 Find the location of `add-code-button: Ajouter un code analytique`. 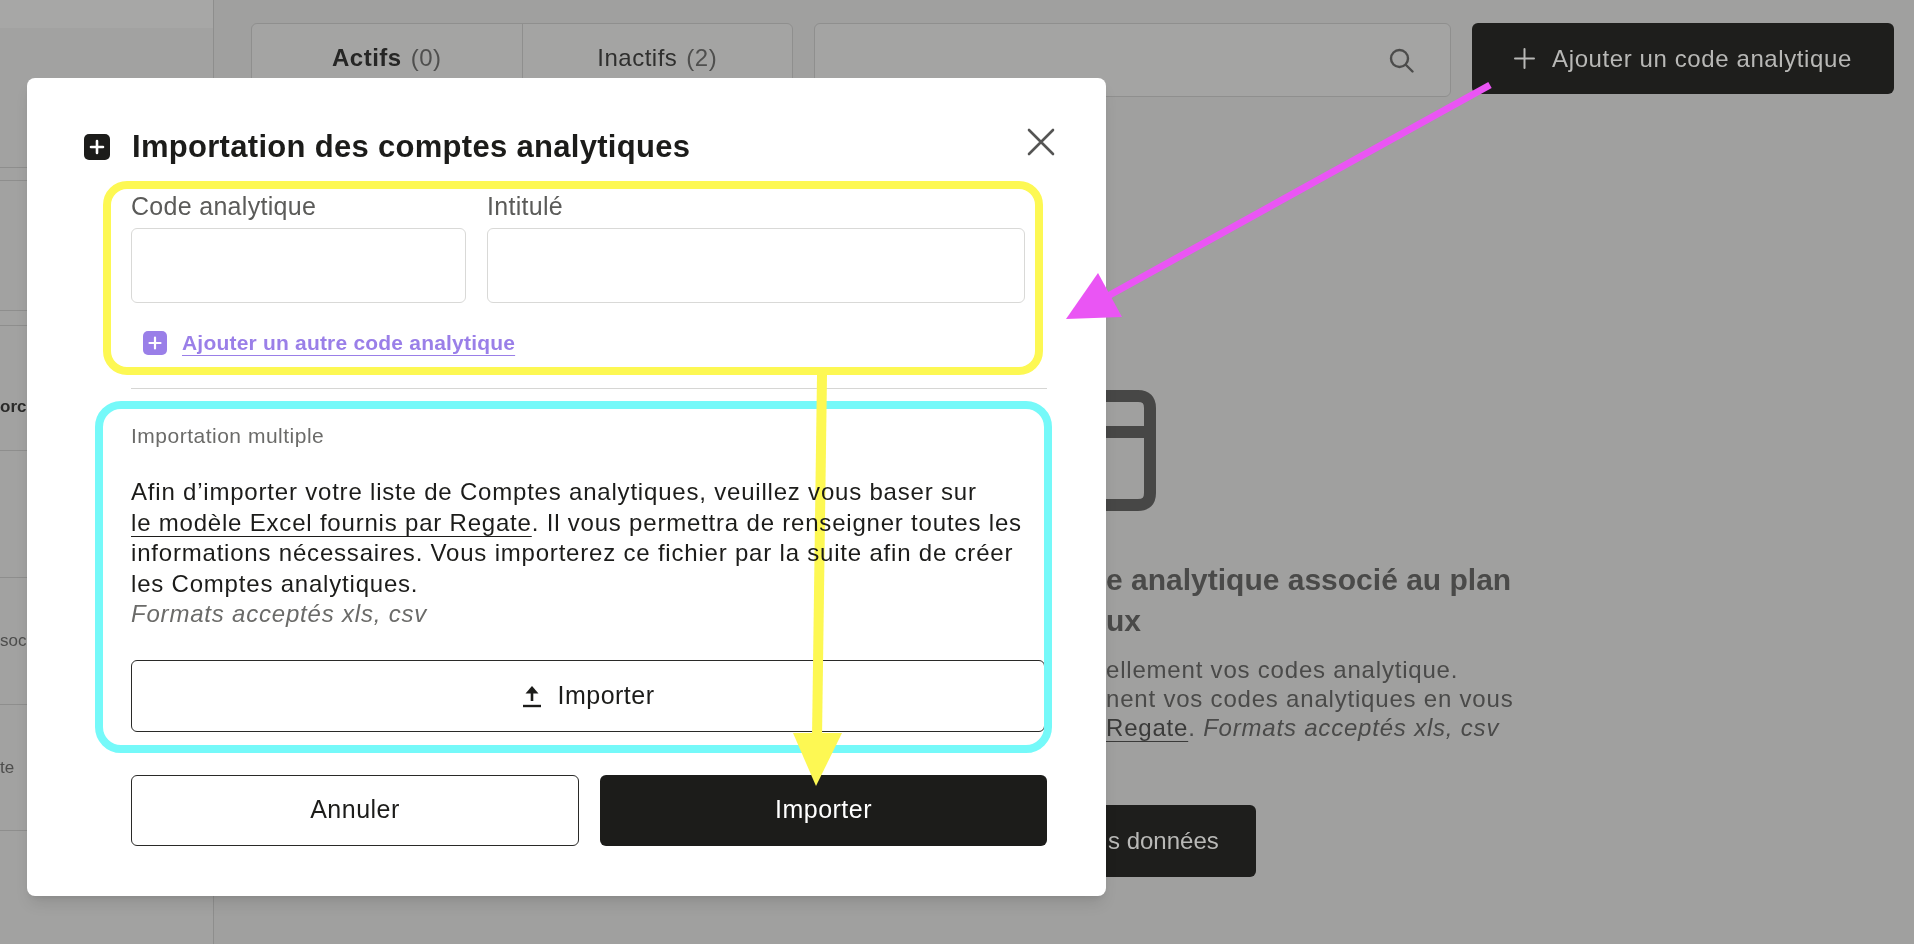

add-code-button: Ajouter un code analytique is located at coordinates (1683, 58).